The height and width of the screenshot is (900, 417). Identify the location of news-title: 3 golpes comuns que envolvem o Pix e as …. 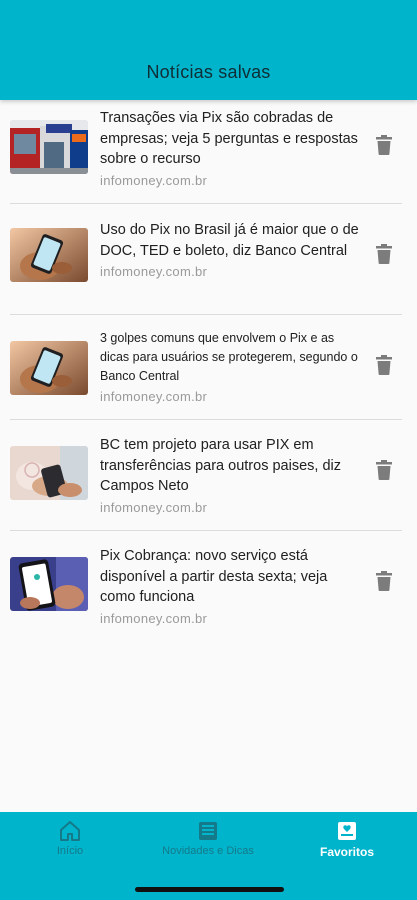
(229, 357).